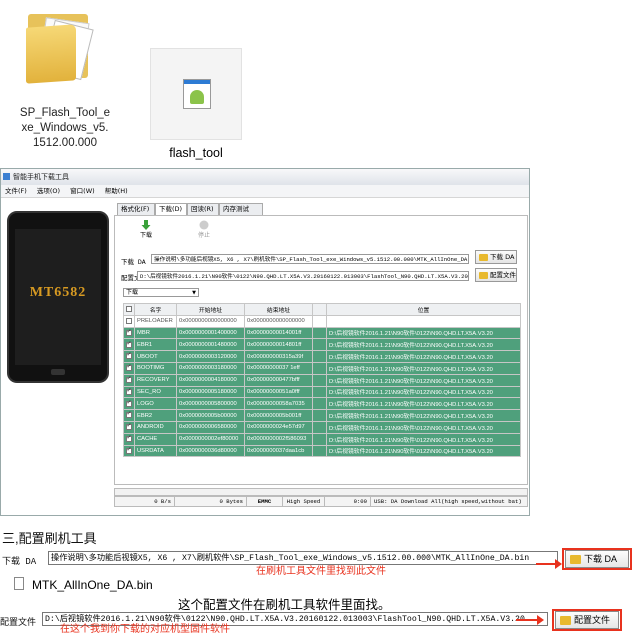  I want to click on download-da-label: 下载 DA, so click(502, 257).